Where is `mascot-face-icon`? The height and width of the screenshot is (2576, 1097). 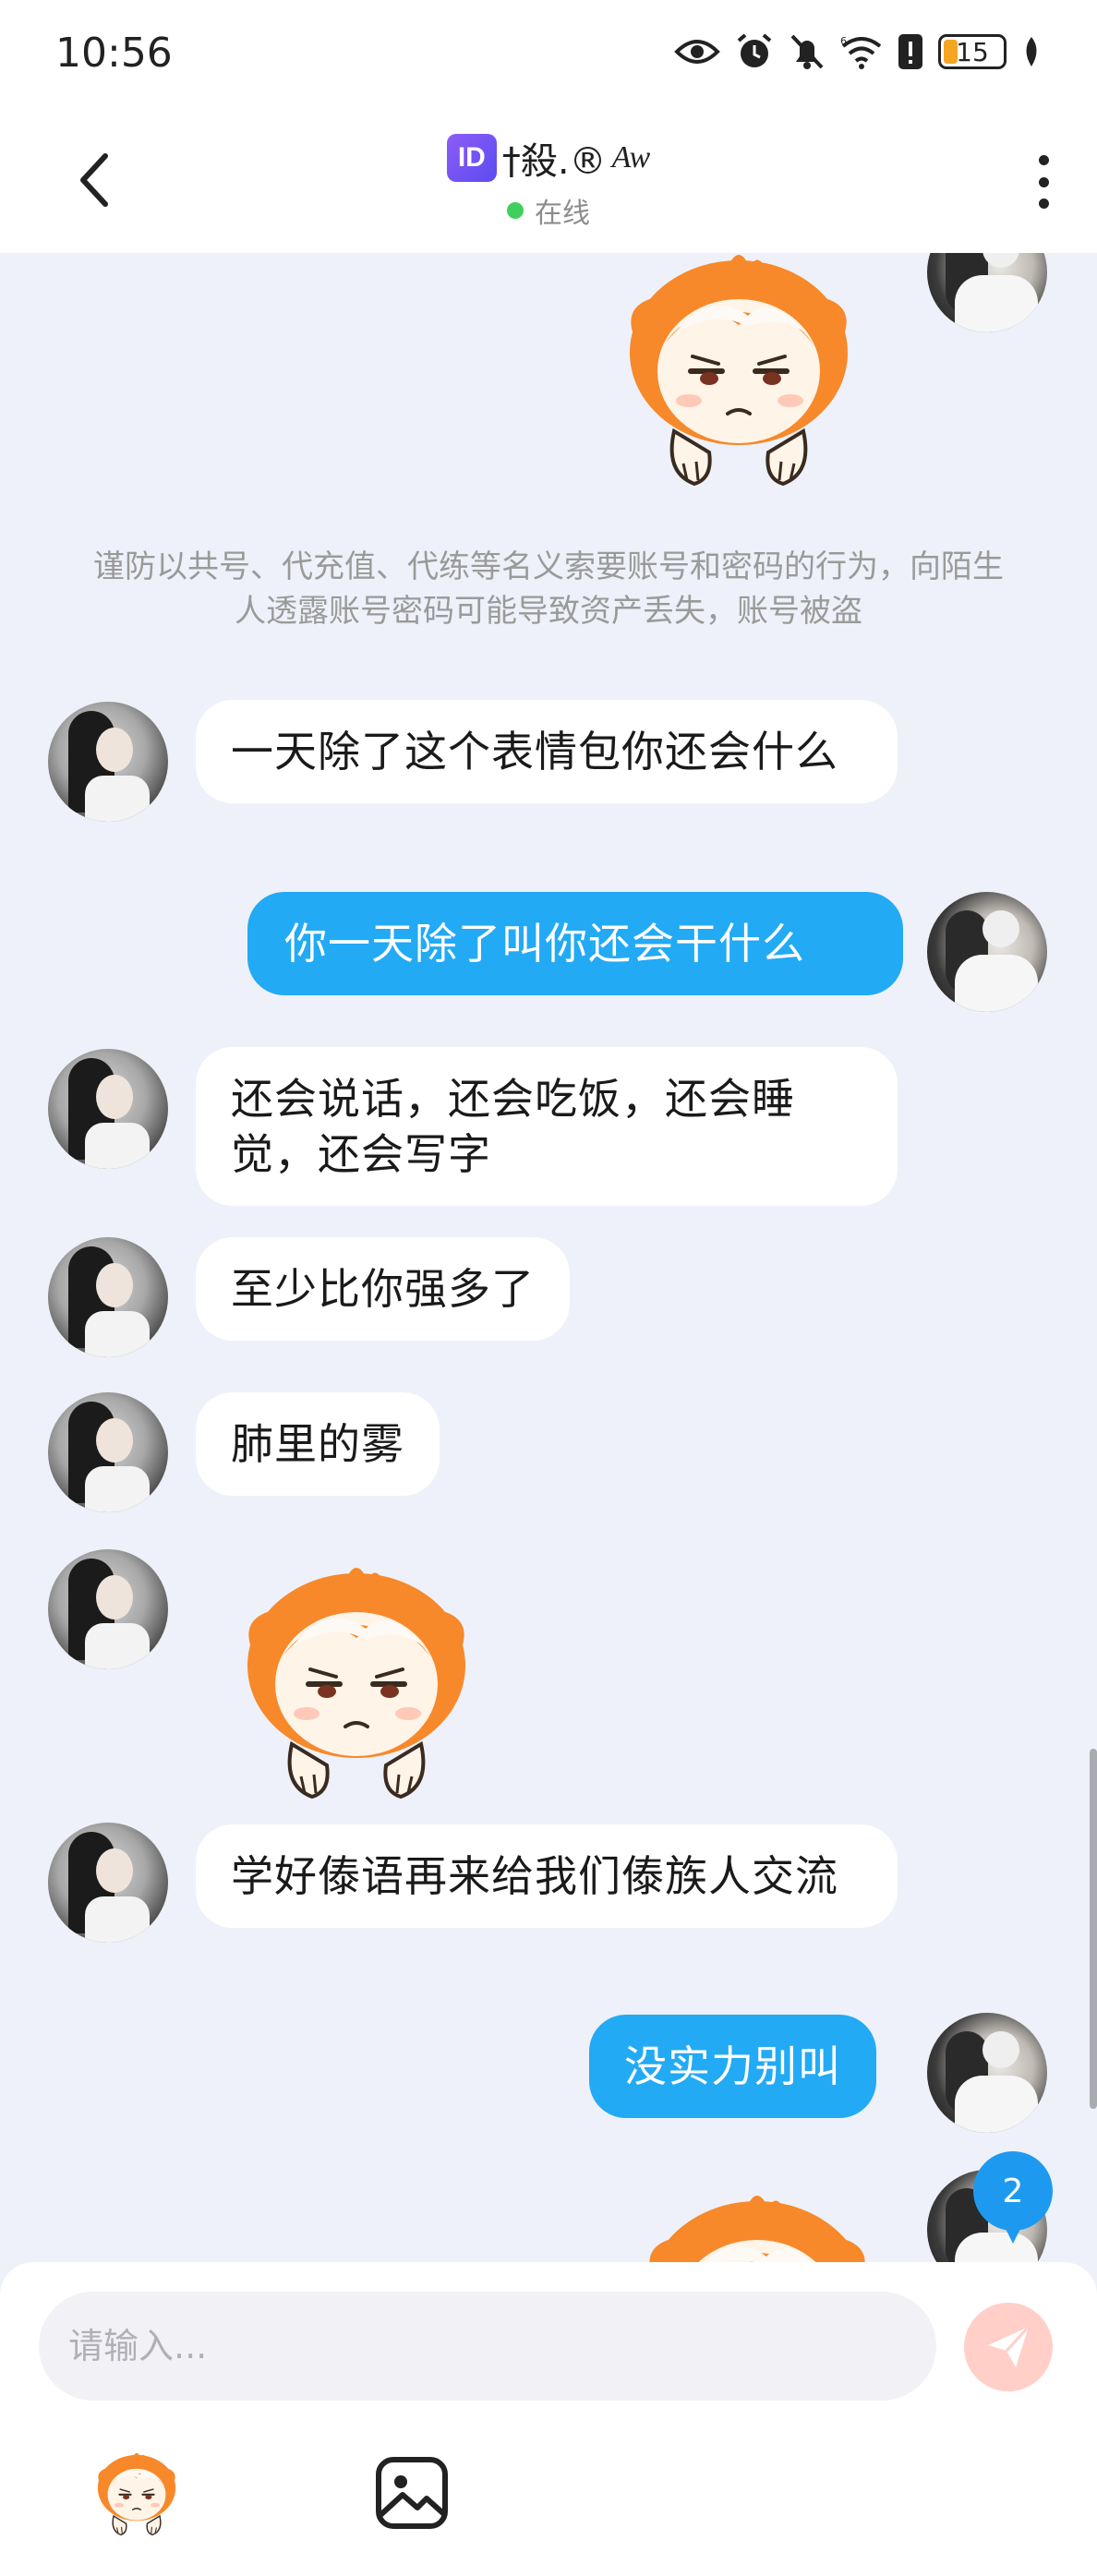
mascot-face-icon is located at coordinates (136, 2493).